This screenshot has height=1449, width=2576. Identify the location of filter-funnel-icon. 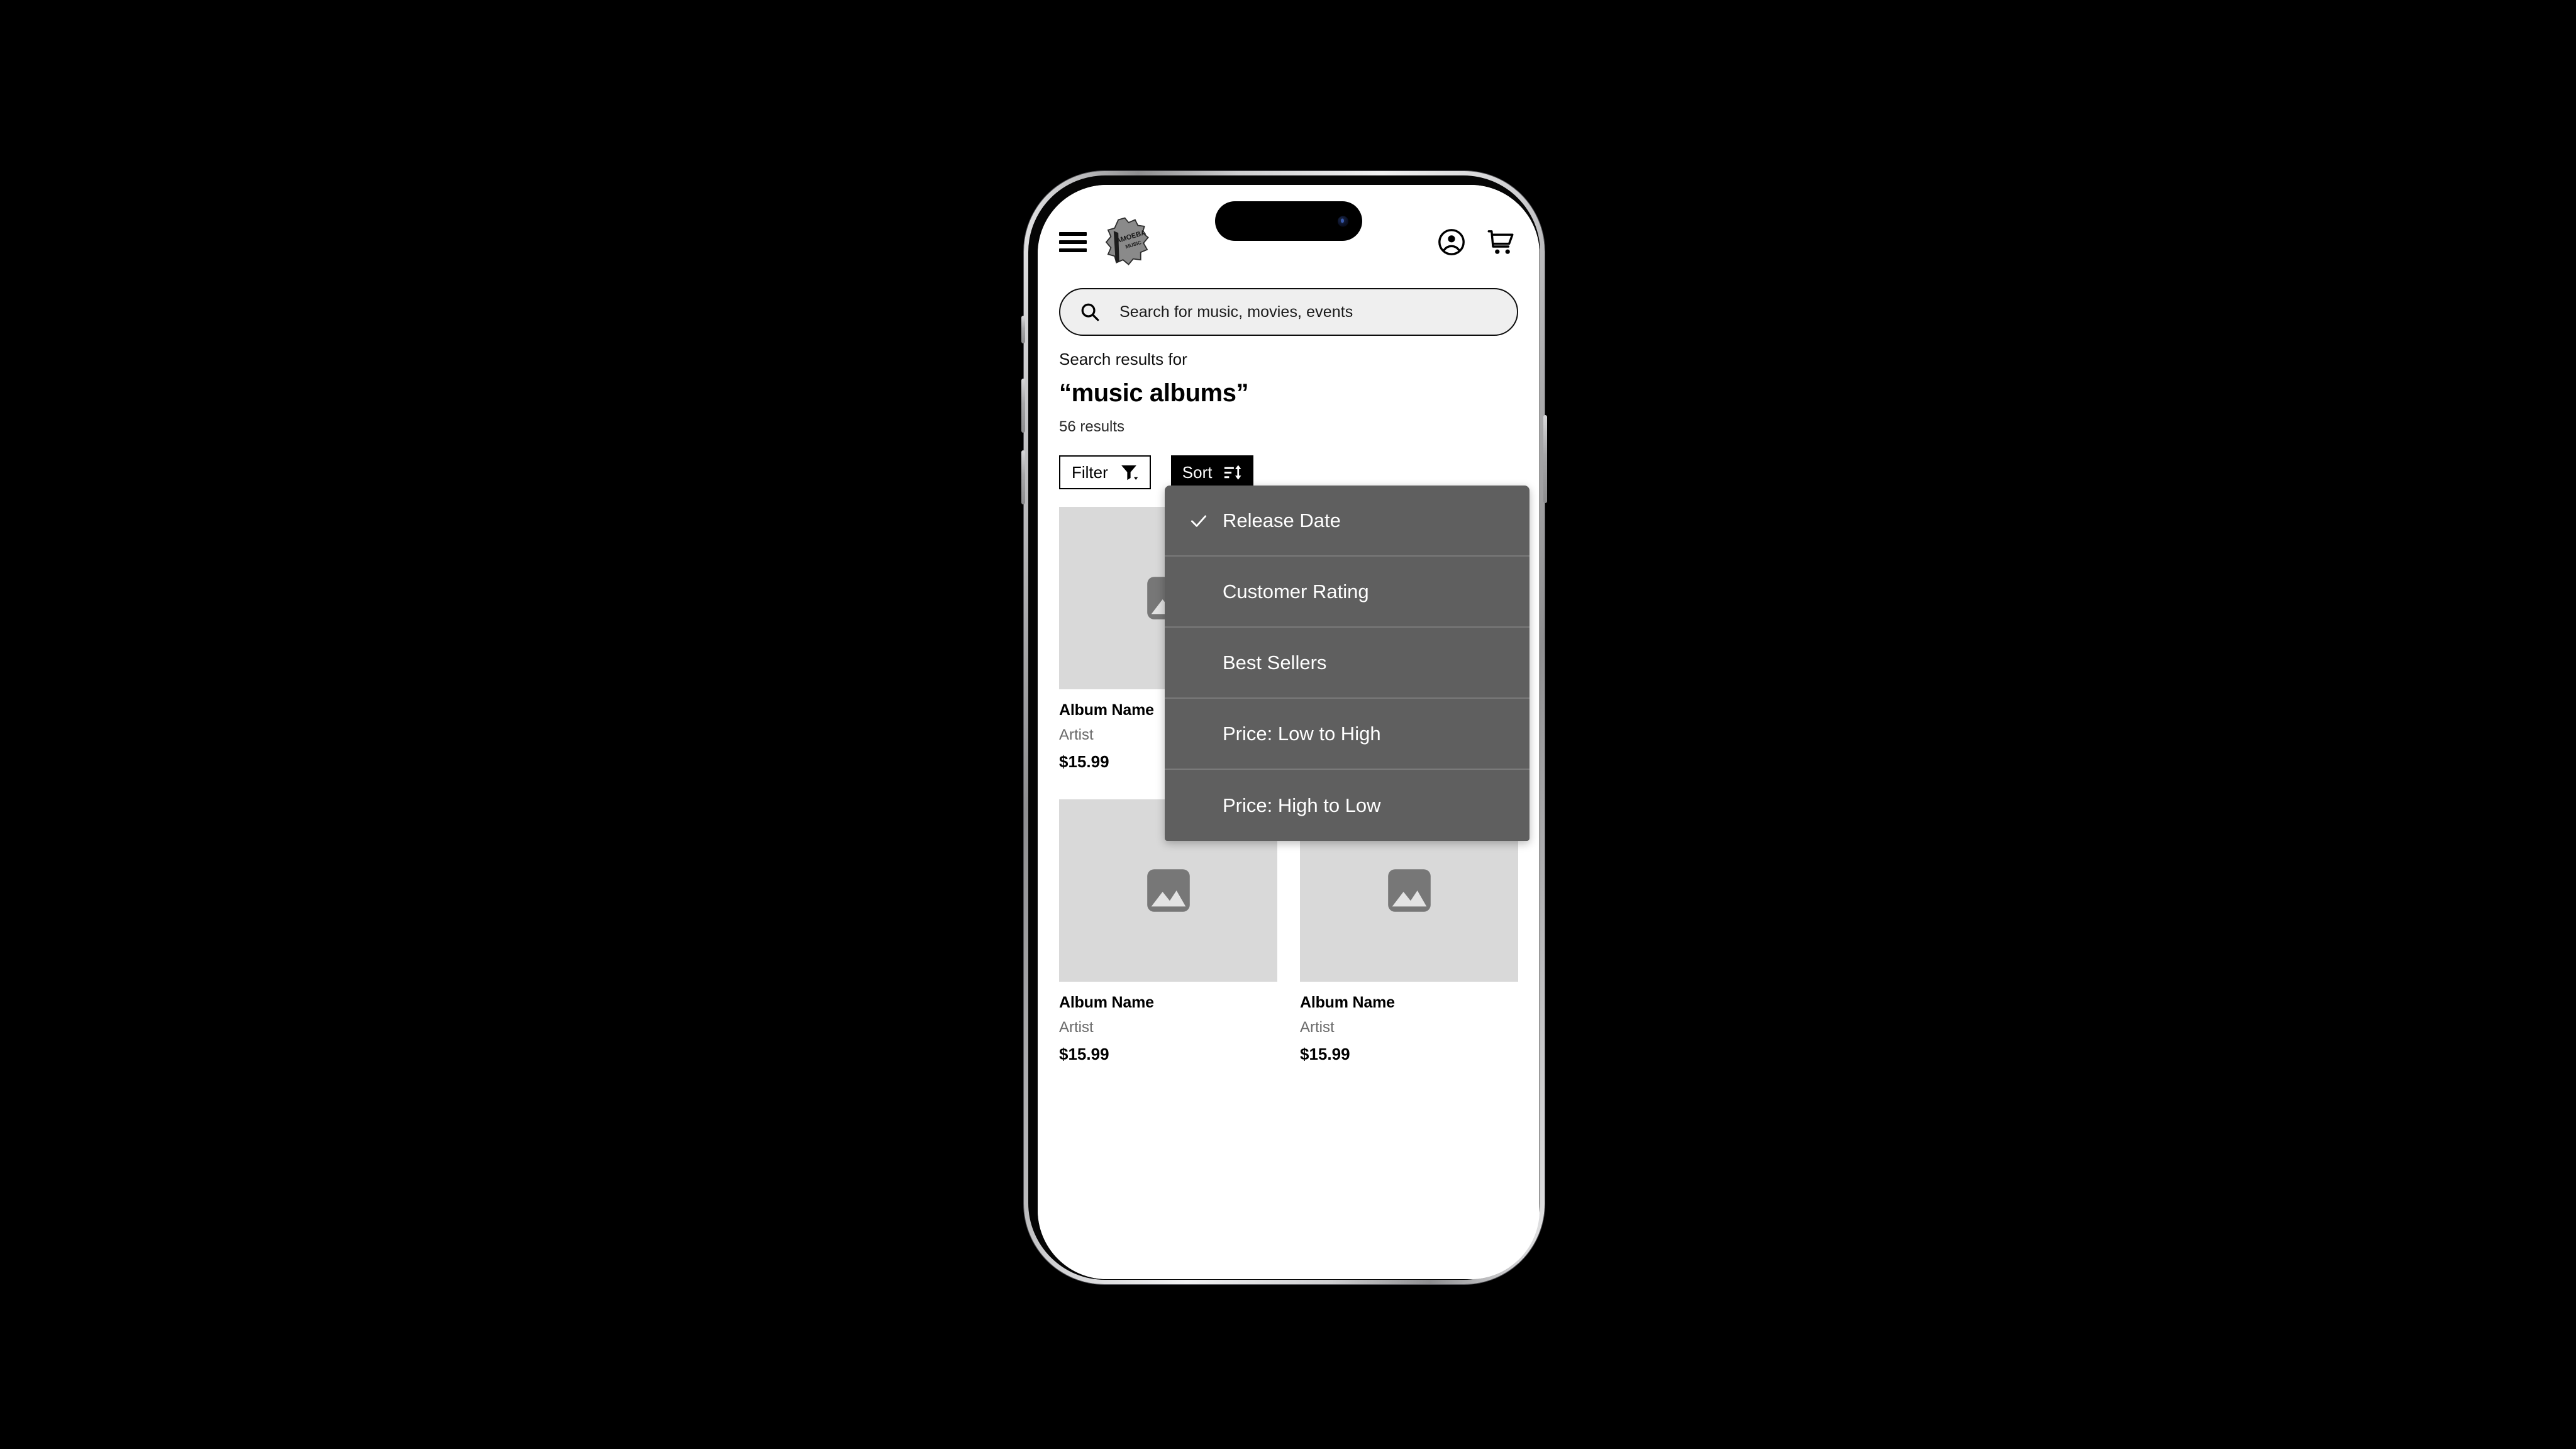
(1129, 472).